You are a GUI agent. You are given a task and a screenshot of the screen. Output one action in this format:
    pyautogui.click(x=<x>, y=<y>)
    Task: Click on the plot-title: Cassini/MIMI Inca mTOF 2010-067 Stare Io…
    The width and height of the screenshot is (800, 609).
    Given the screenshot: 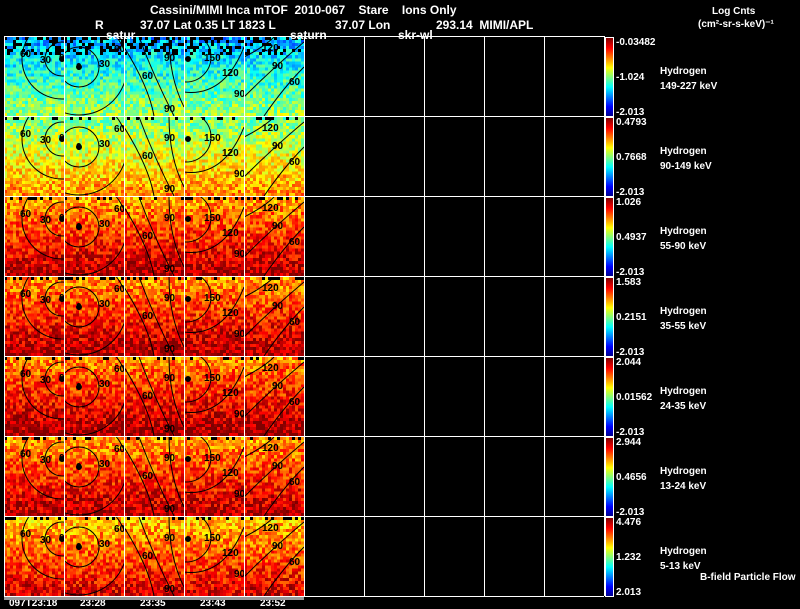 What is the action you would take?
    pyautogui.click(x=303, y=10)
    